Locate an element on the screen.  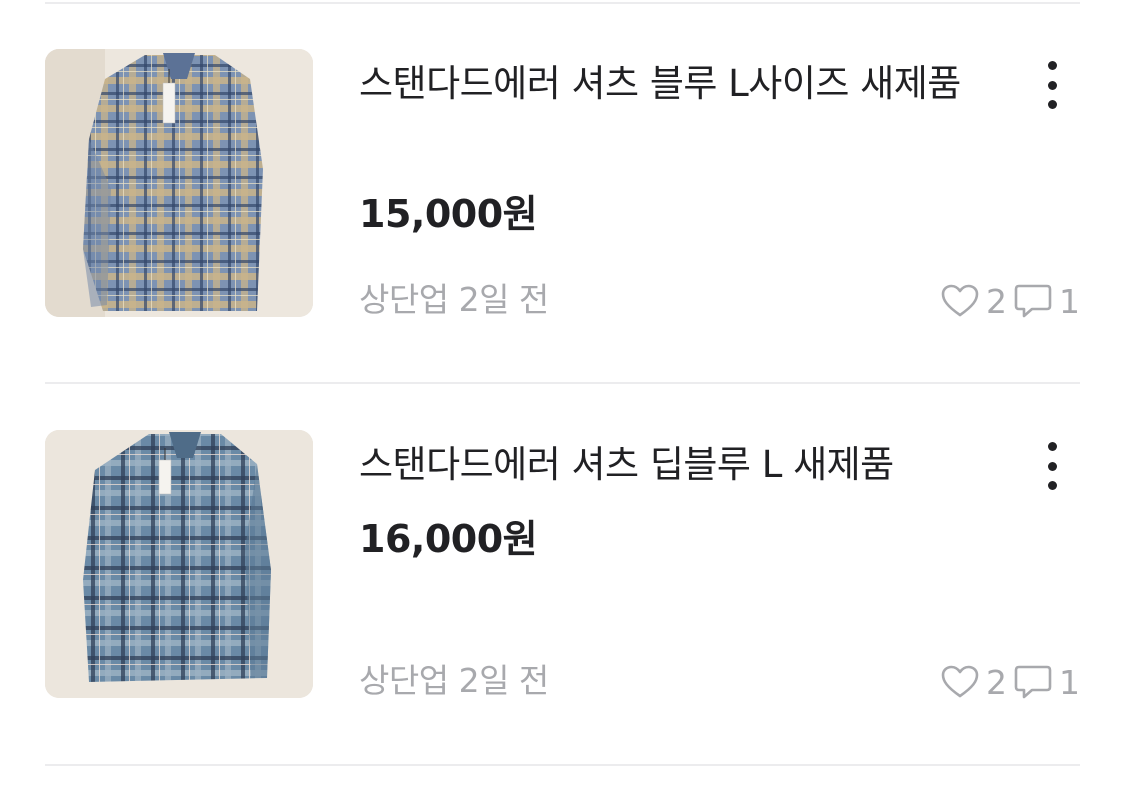
listing-title: 스탠다드에러 셔츠 블루 L사이즈 새제품 is located at coordinates (679, 84).